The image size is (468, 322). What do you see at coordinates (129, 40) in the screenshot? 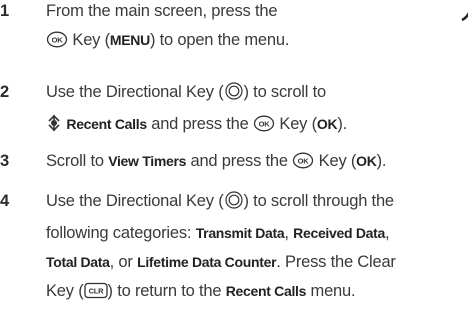
I see `menu-label: MENU` at bounding box center [129, 40].